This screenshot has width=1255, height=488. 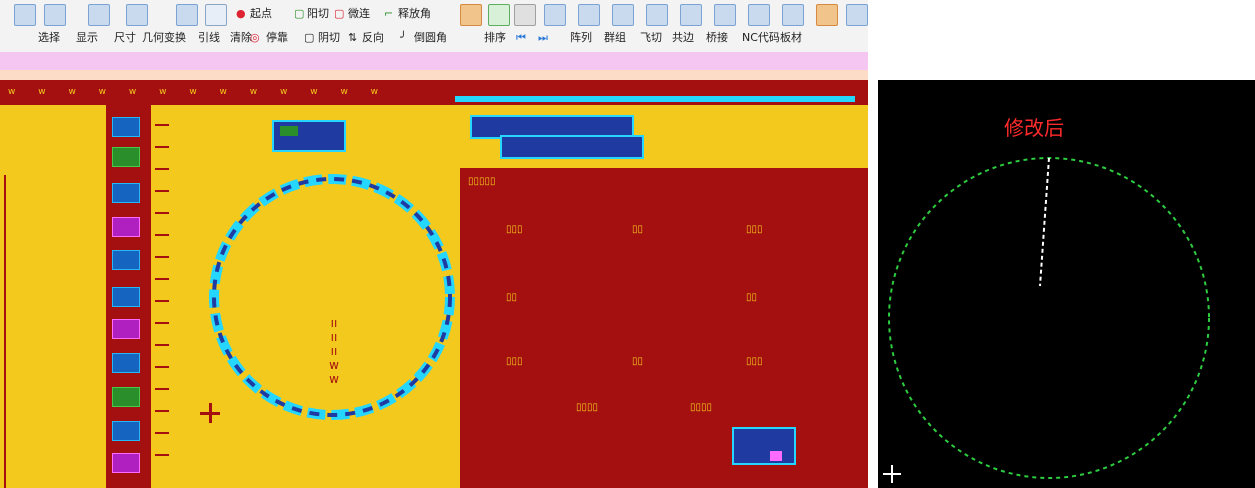 What do you see at coordinates (210, 413) in the screenshot?
I see `glitch-red-cross` at bounding box center [210, 413].